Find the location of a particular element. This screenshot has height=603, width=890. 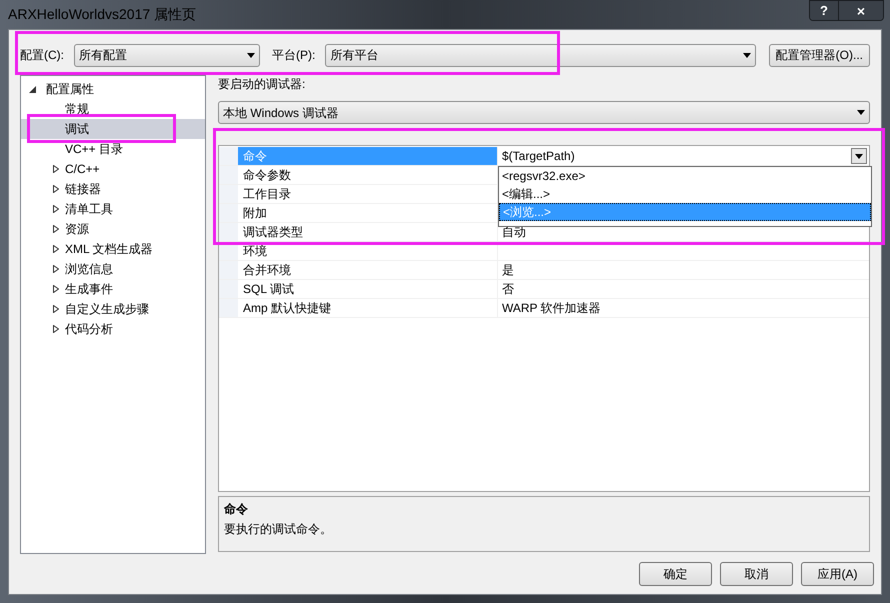

property-name: SQL 调试 is located at coordinates (368, 289).